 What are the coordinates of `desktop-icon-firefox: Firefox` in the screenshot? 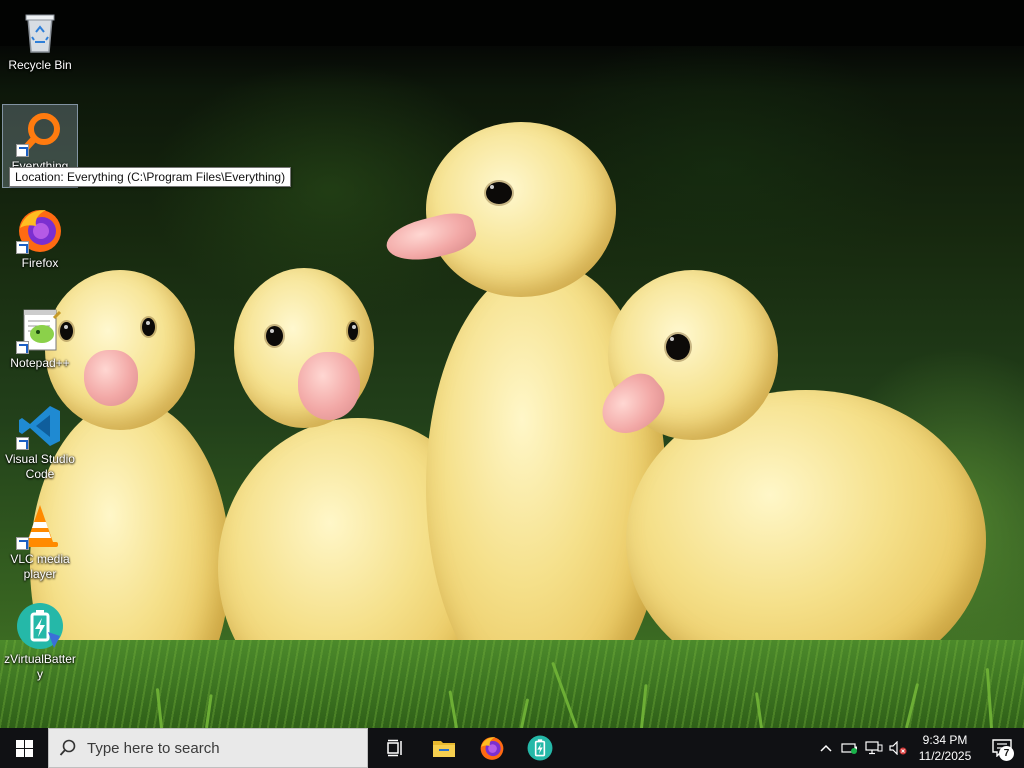 It's located at (40, 244).